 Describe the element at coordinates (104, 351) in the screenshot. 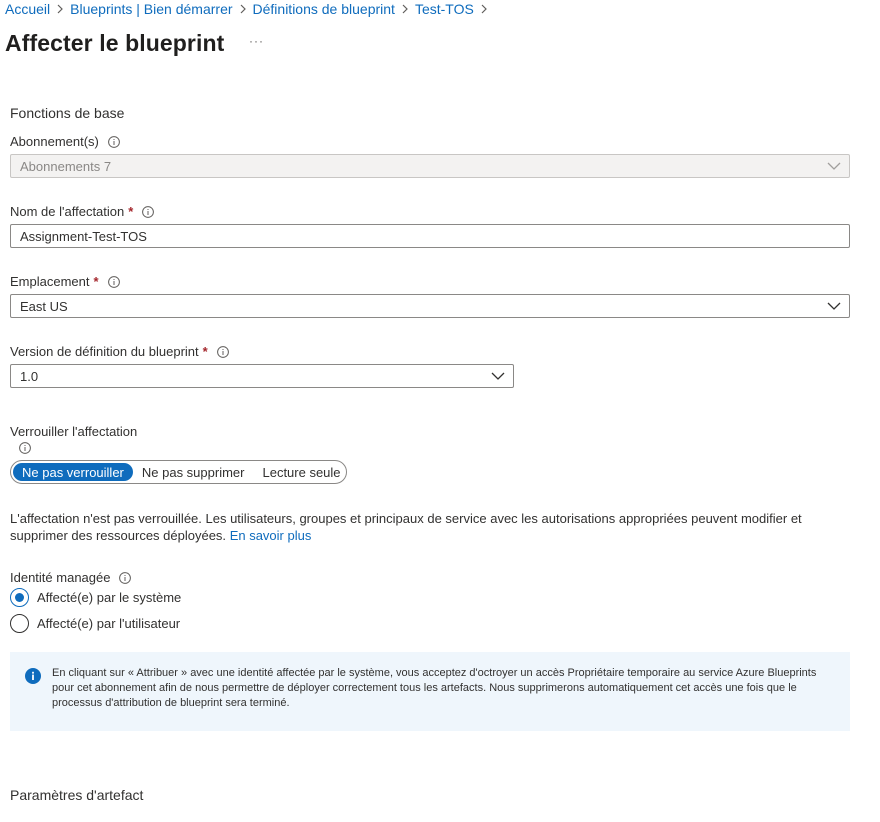

I see `version-label-text: Version de définition du blueprint` at that location.